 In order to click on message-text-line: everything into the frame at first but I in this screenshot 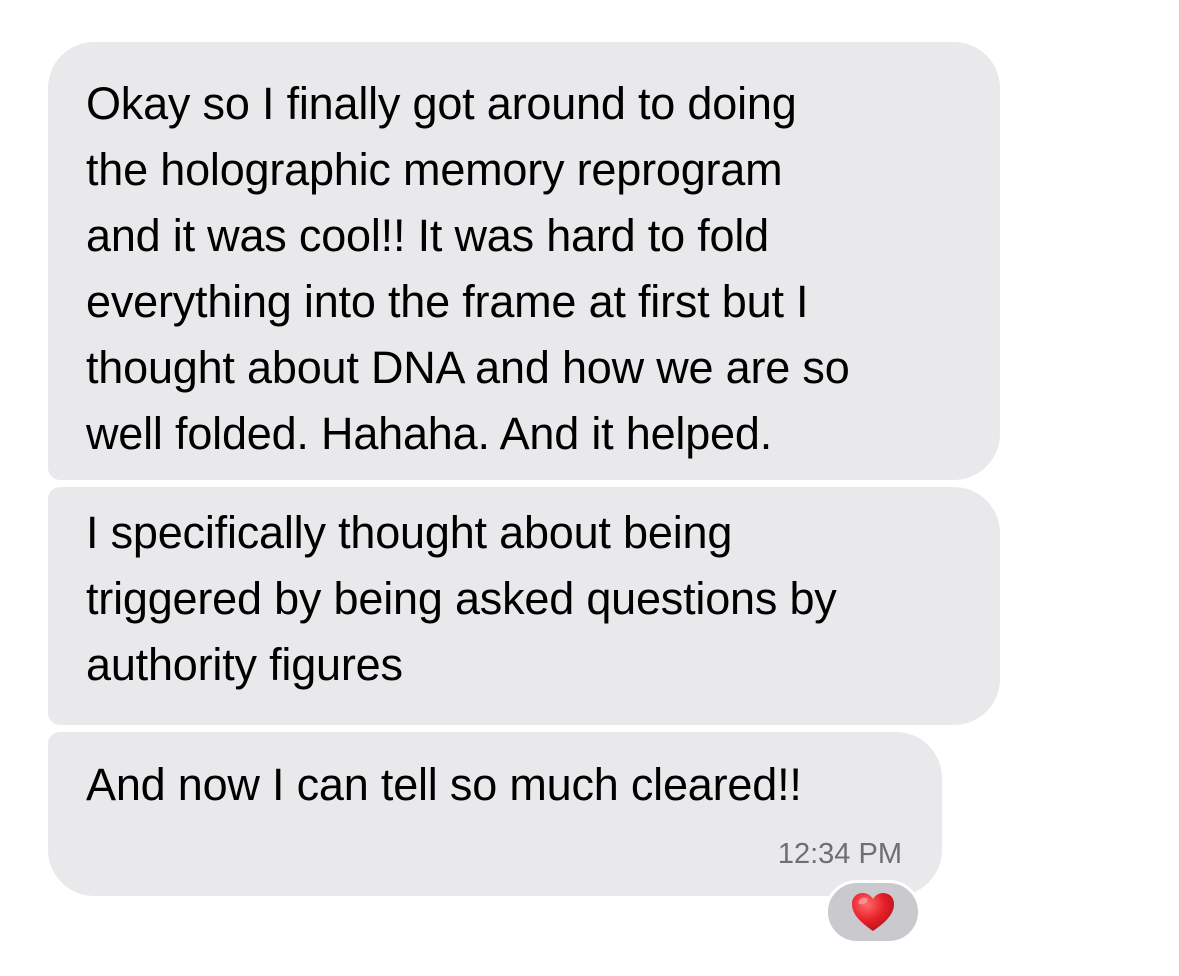, I will do `click(447, 301)`.